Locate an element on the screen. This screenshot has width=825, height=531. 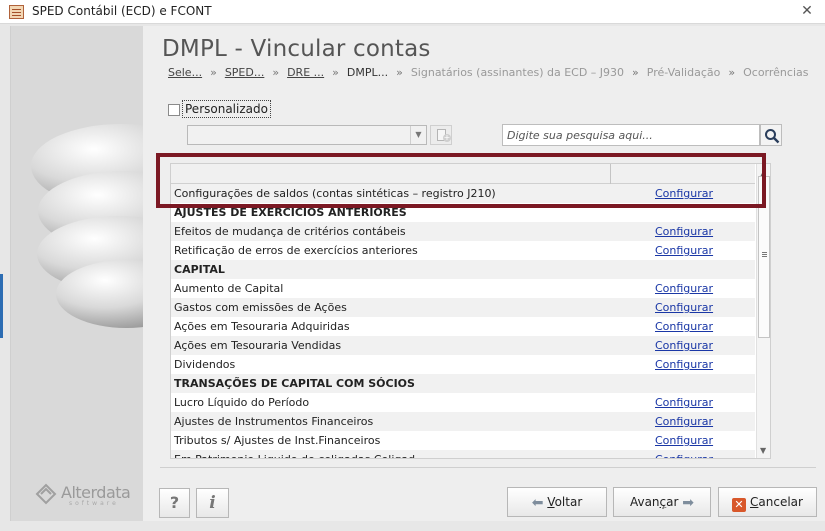
group-label: AJUSTES DE EXERCÍCIOS ANTERIORES is located at coordinates (290, 212).